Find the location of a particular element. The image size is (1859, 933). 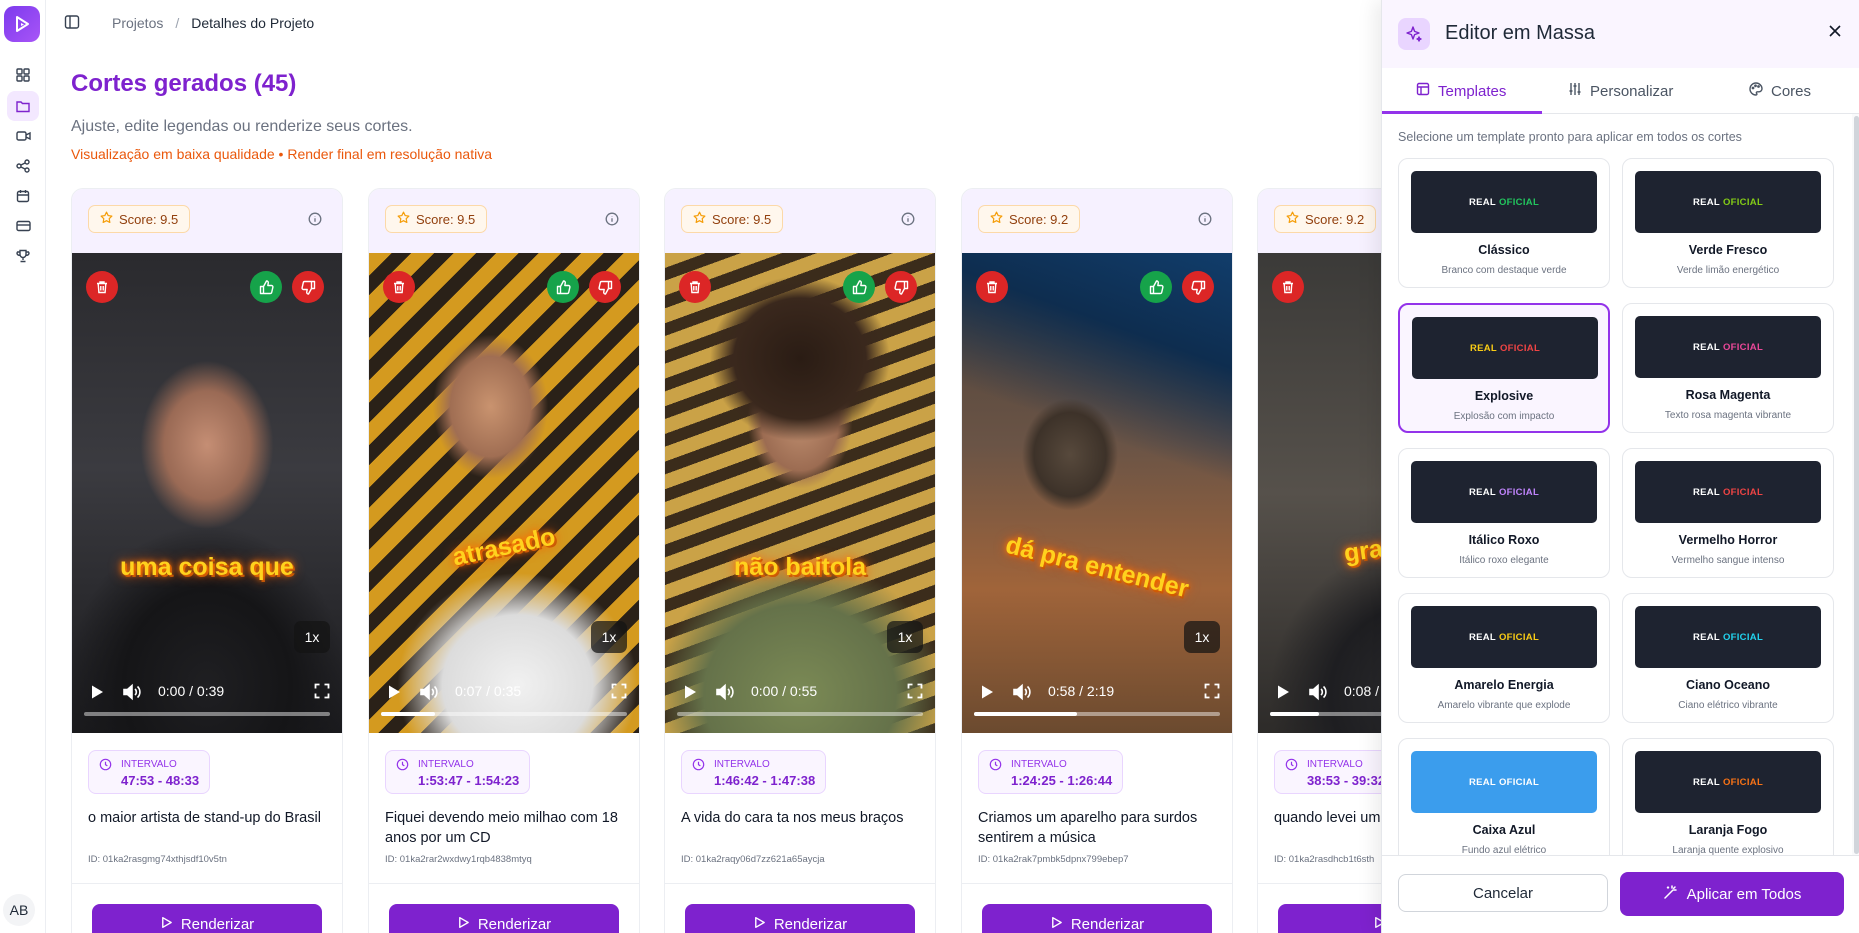

video-player: dá pra entender 1x 0:58 / 2:19 is located at coordinates (1097, 493).